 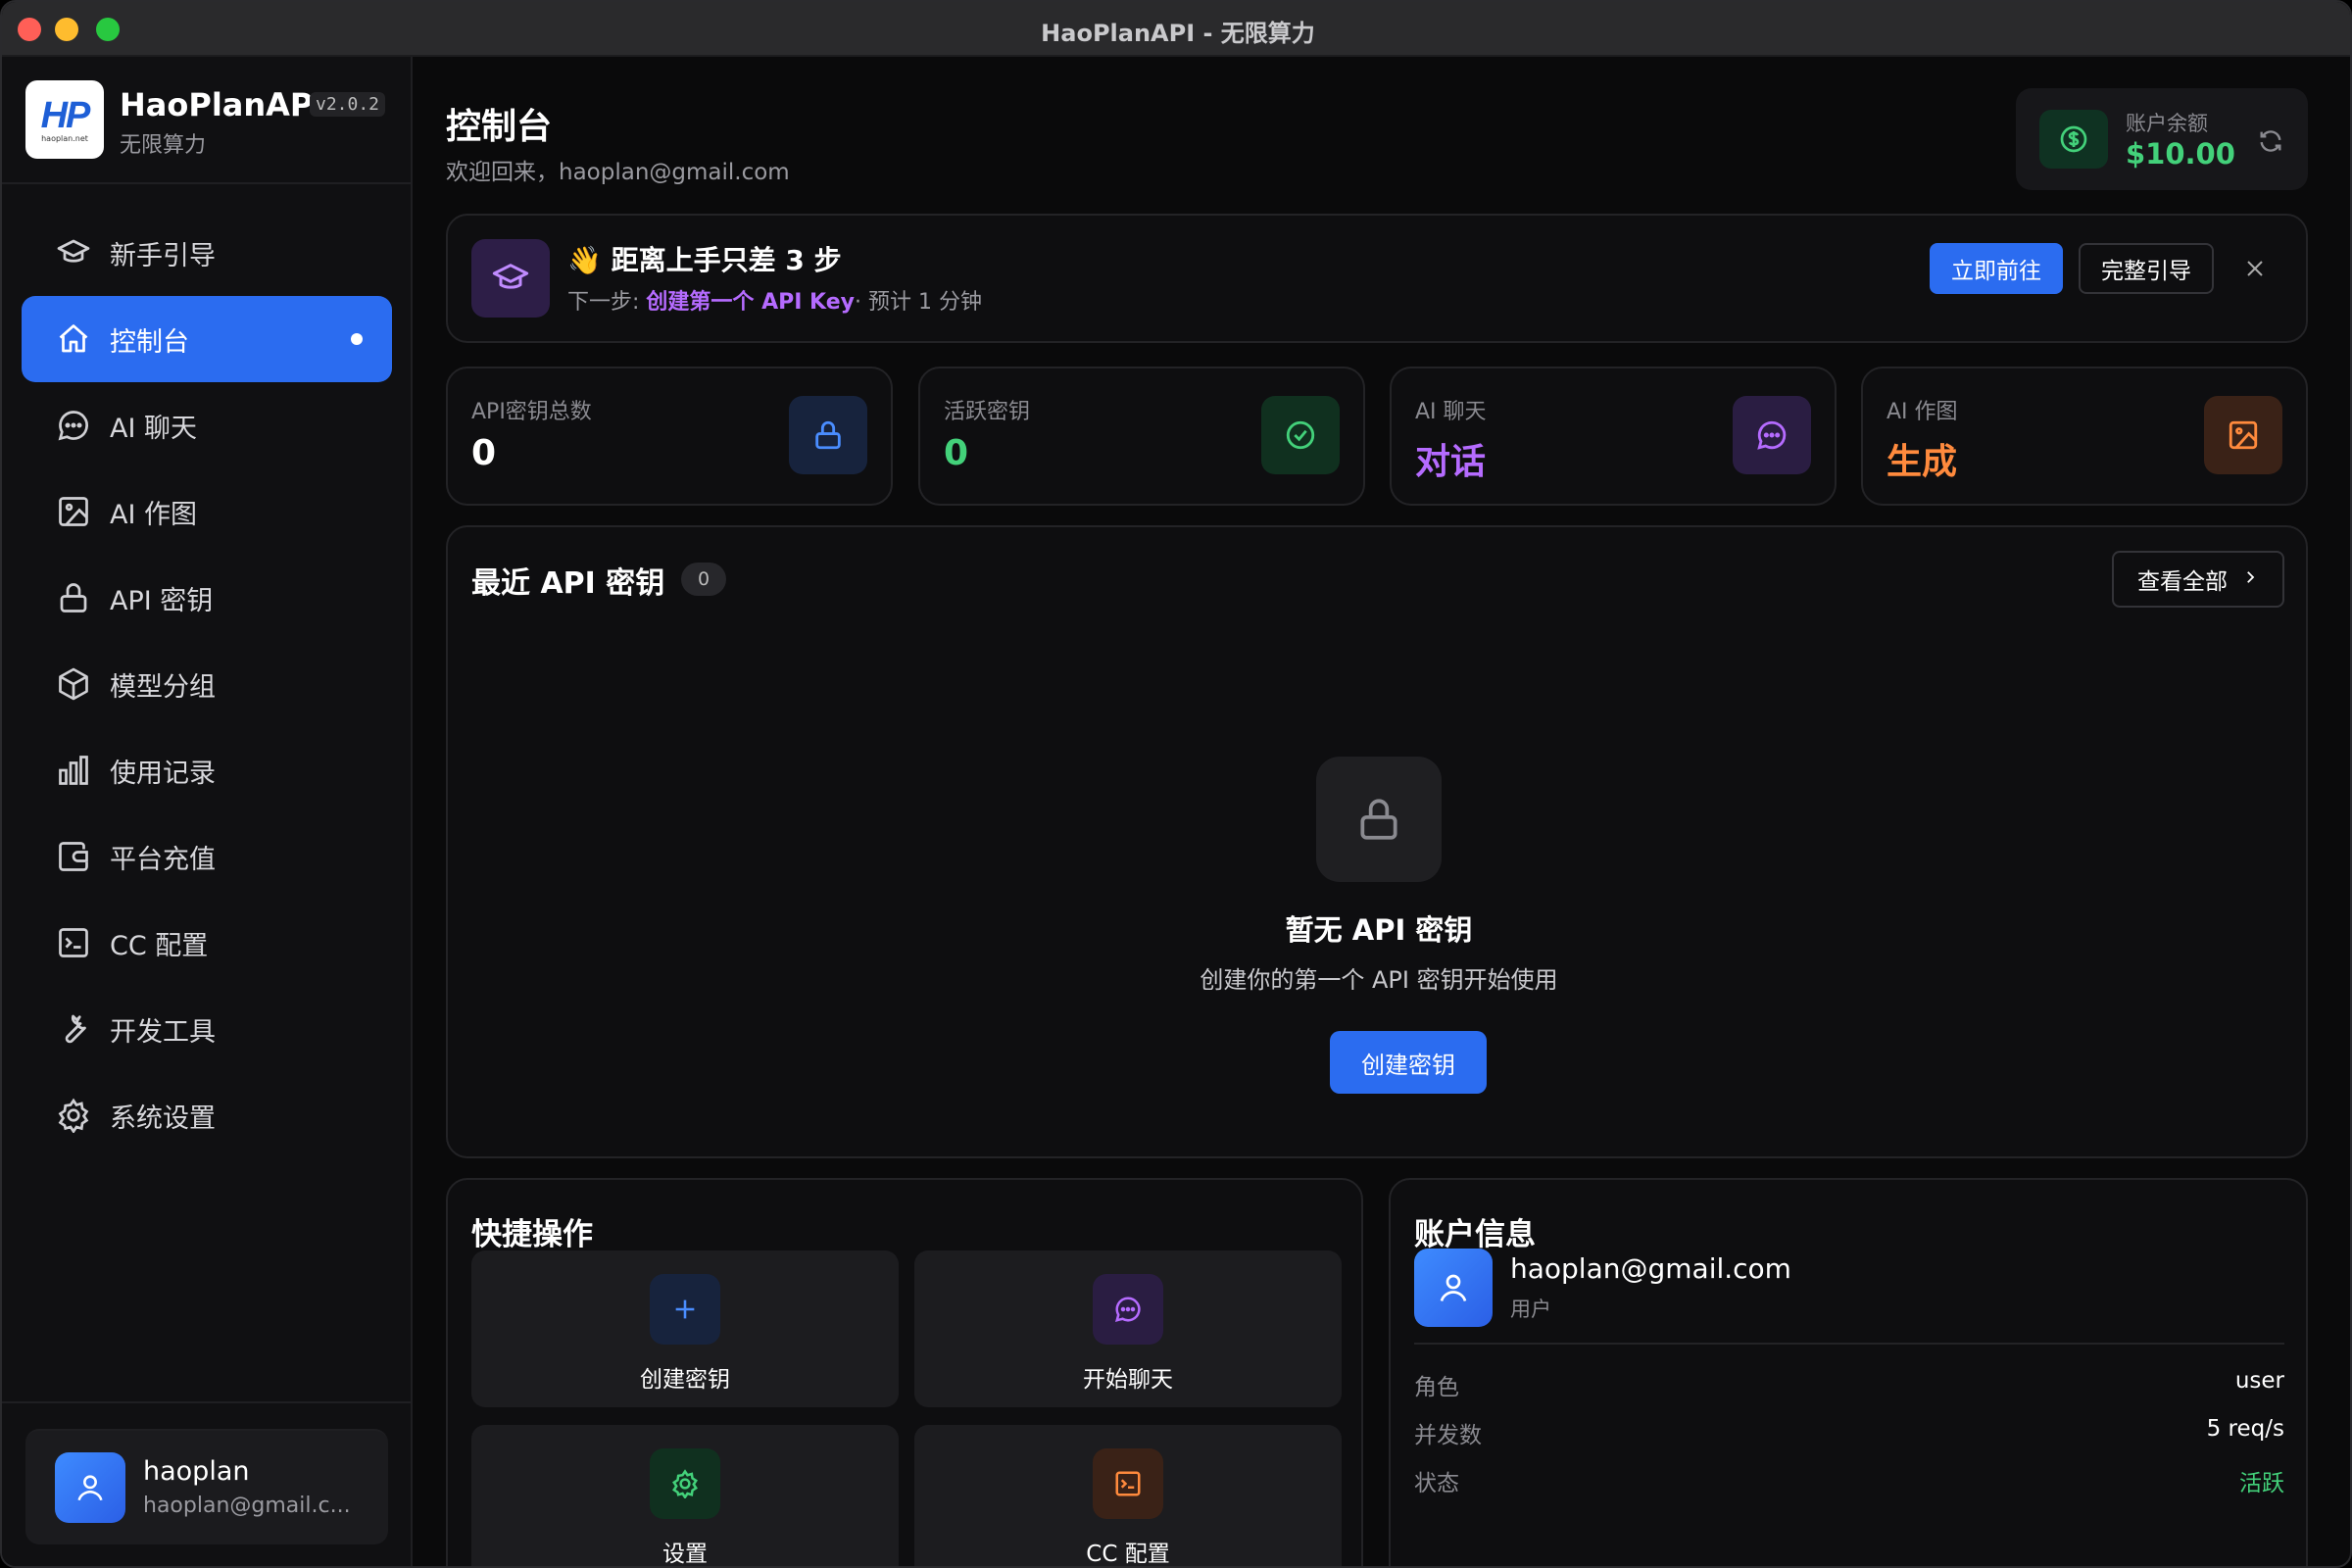 What do you see at coordinates (2073, 139) in the screenshot?
I see `dollar-icon` at bounding box center [2073, 139].